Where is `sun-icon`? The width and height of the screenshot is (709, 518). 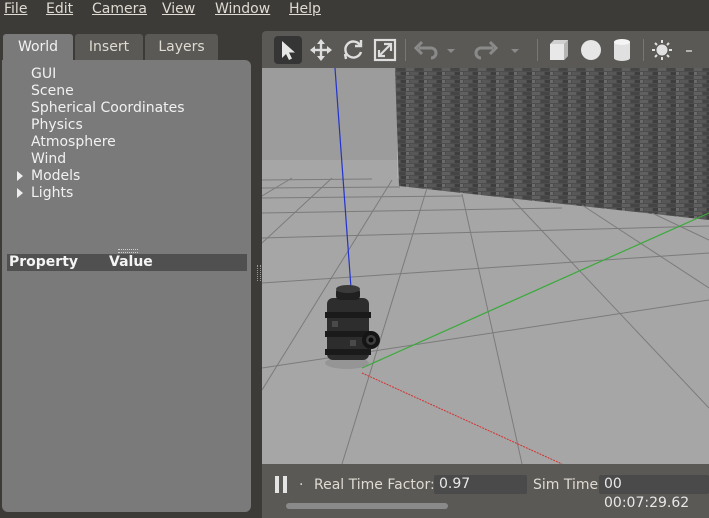 sun-icon is located at coordinates (662, 50).